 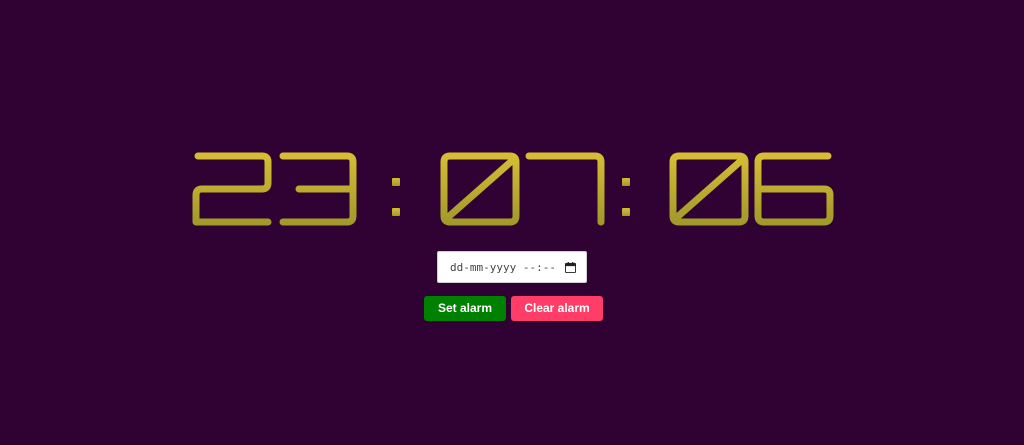 What do you see at coordinates (570, 267) in the screenshot?
I see `calendar-icon` at bounding box center [570, 267].